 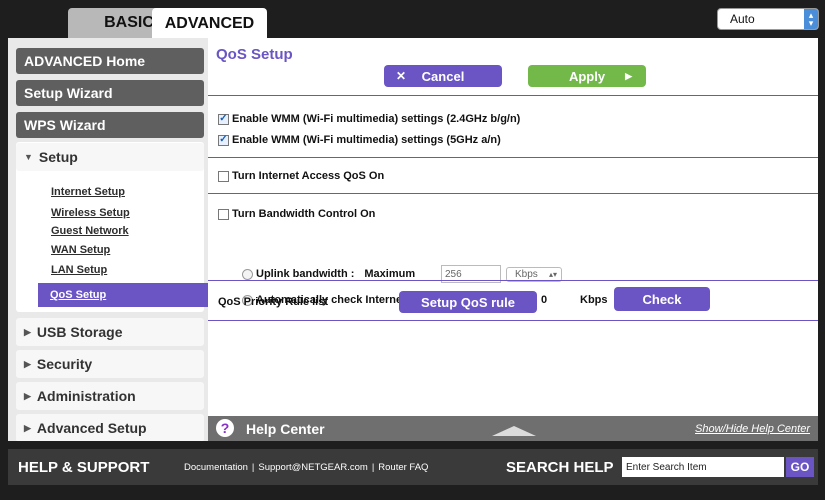 I want to click on support-email-link: Support@NETGEAR.com, so click(x=312, y=467).